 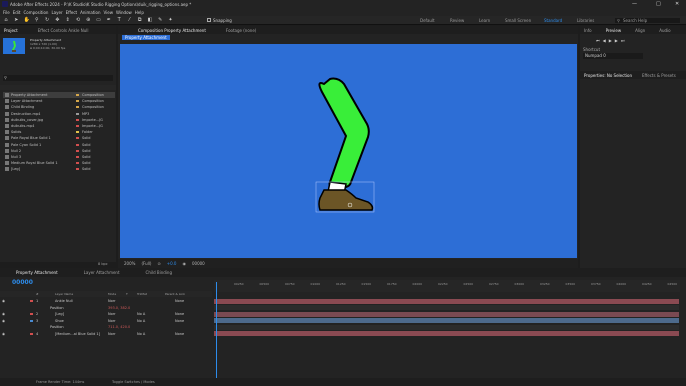 I want to click on last-frame-icon: ⏭, so click(x=623, y=40).